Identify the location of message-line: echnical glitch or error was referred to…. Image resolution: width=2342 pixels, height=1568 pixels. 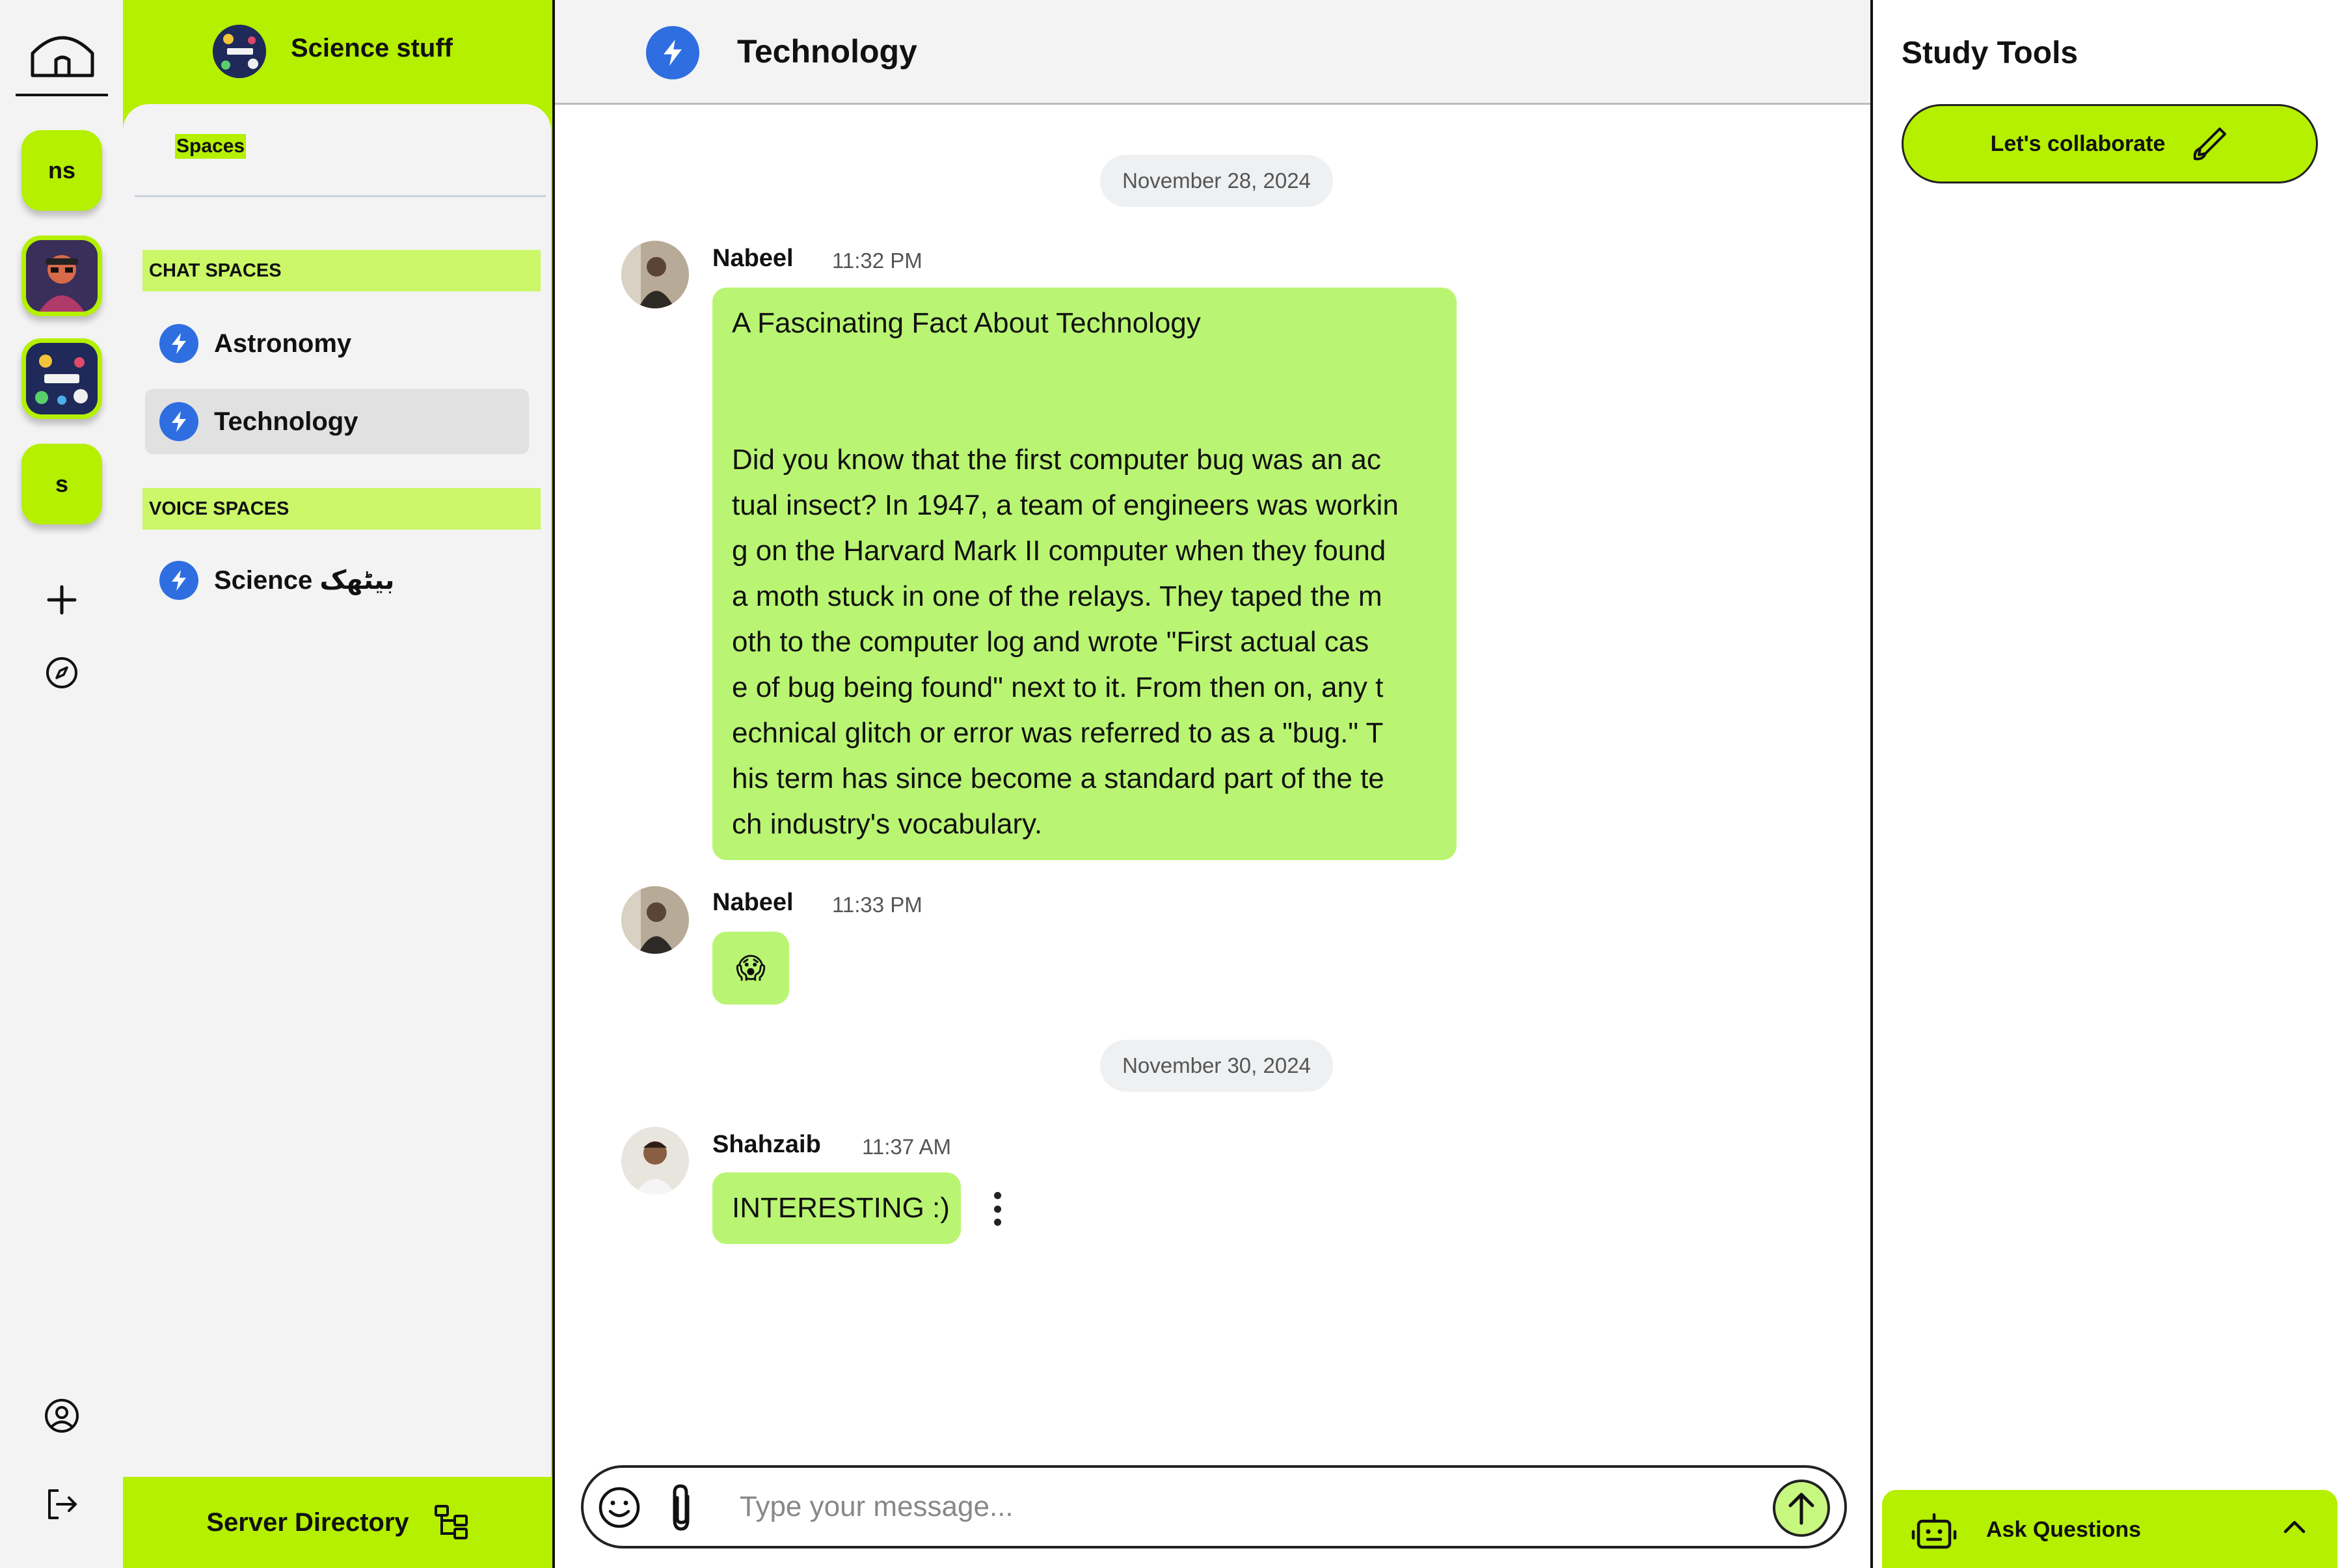
(1058, 733).